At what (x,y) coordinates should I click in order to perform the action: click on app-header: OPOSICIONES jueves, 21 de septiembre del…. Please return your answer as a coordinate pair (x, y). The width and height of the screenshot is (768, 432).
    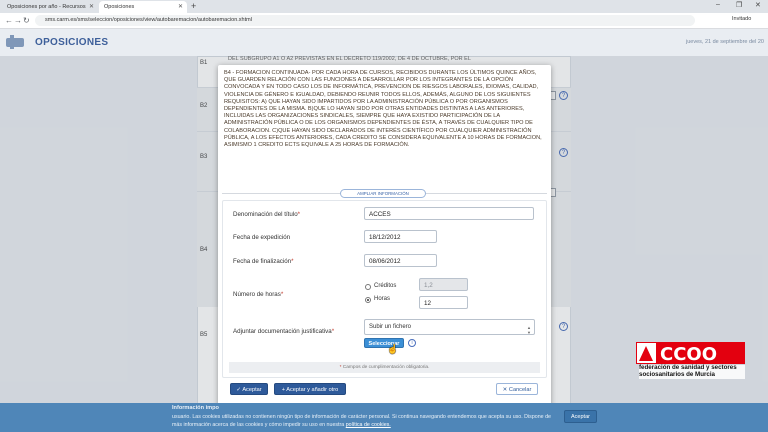
    Looking at the image, I should click on (384, 42).